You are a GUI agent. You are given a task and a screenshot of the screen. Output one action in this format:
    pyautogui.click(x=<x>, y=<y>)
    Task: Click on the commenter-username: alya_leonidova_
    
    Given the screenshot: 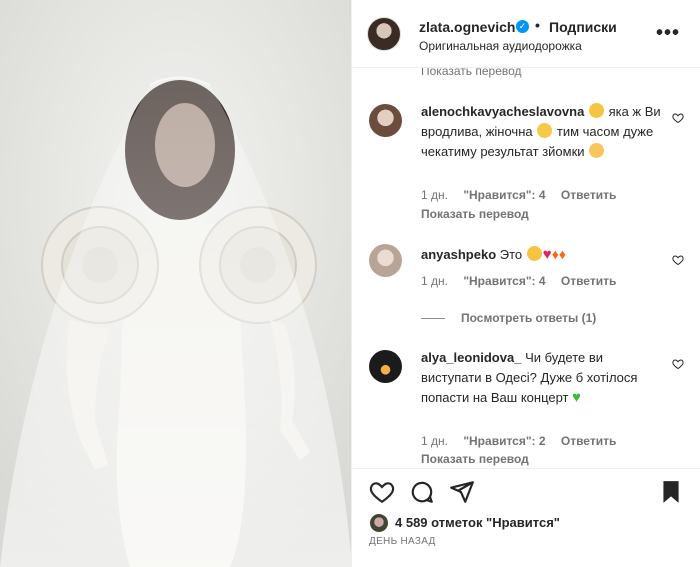 What is the action you would take?
    pyautogui.click(x=471, y=357)
    